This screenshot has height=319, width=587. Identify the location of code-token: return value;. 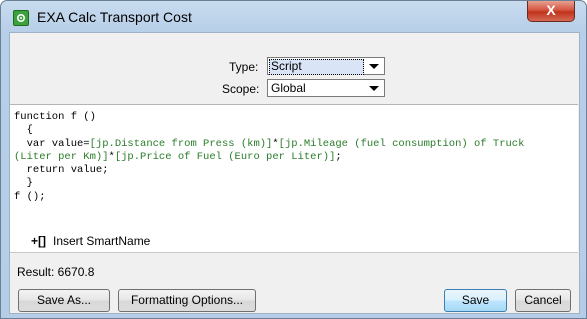
(61, 170).